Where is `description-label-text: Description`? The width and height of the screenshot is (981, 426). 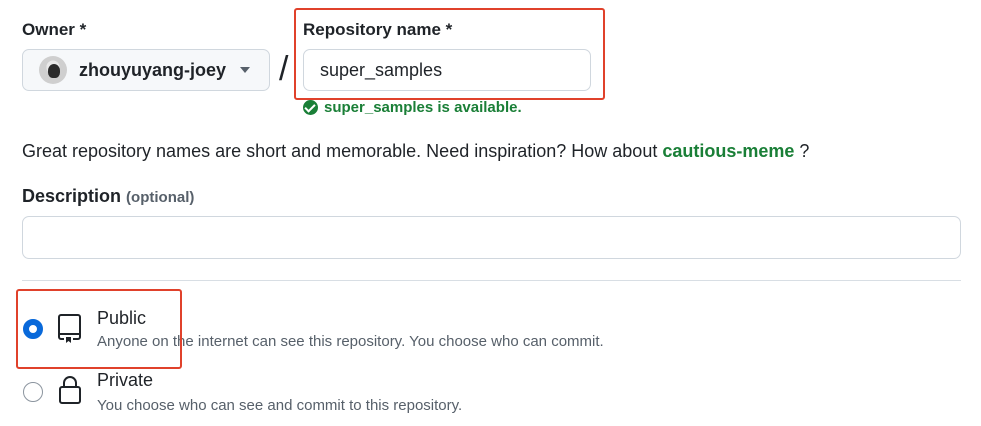 description-label-text: Description is located at coordinates (72, 196).